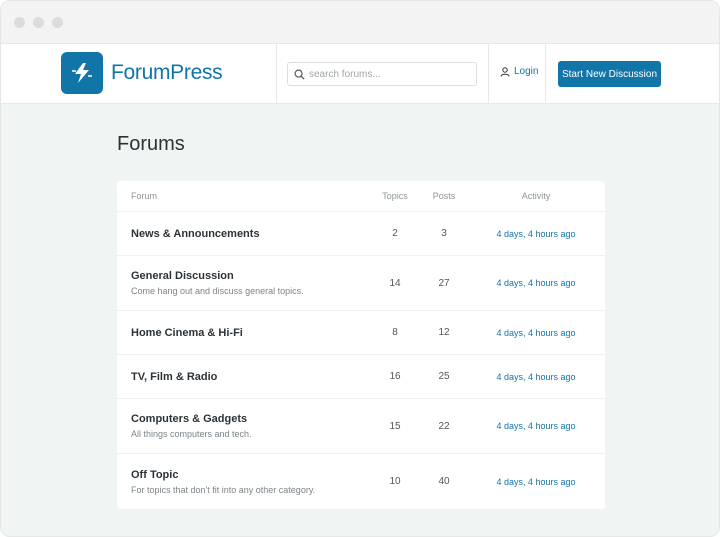 This screenshot has width=720, height=537. I want to click on site-header: ForumPress Login Start New Discussion, so click(360, 74).